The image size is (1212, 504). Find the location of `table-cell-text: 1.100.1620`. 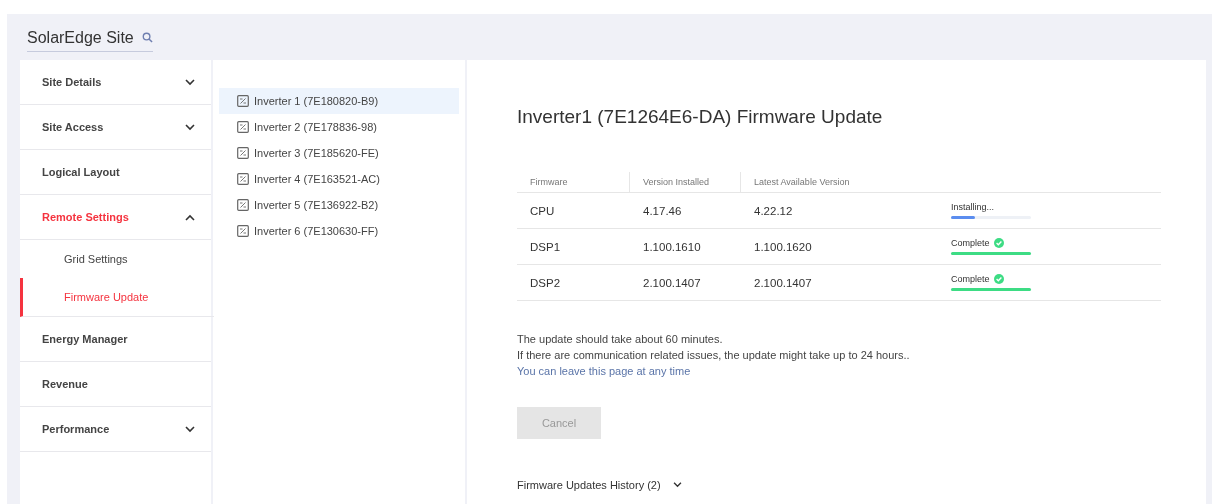

table-cell-text: 1.100.1620 is located at coordinates (783, 246).